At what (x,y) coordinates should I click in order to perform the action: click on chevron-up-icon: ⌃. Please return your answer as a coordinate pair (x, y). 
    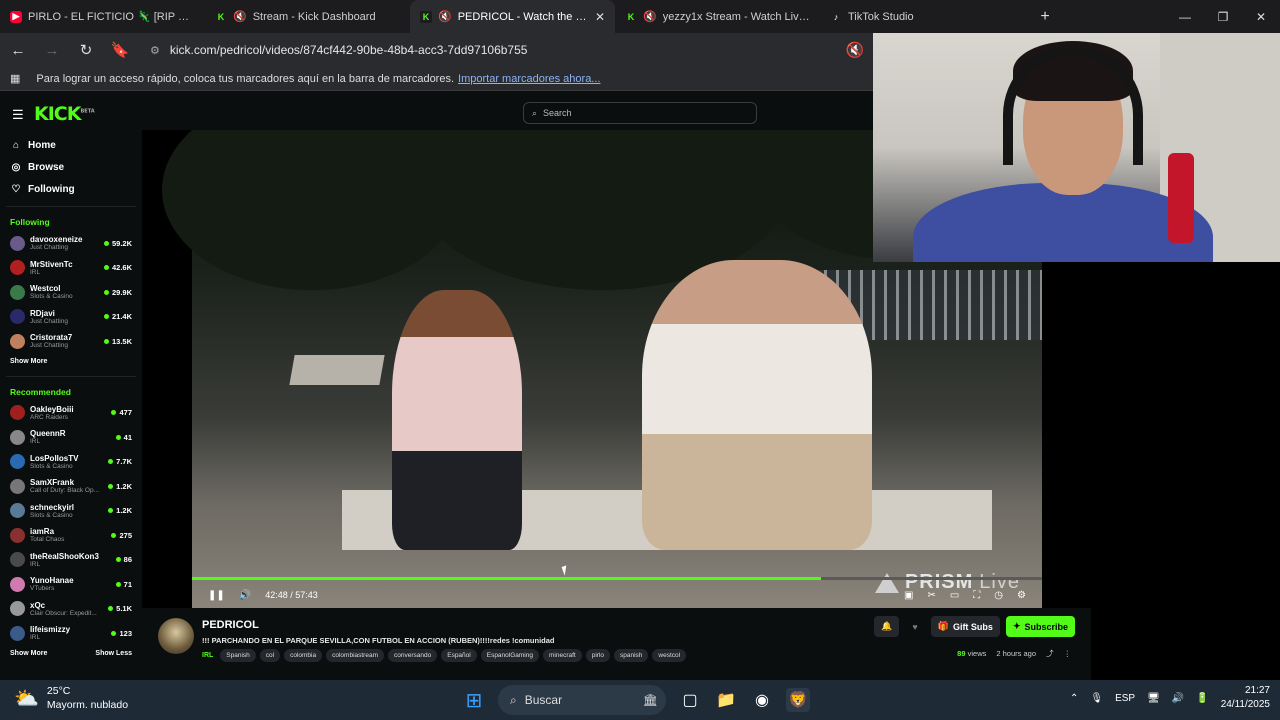
    Looking at the image, I should click on (1074, 698).